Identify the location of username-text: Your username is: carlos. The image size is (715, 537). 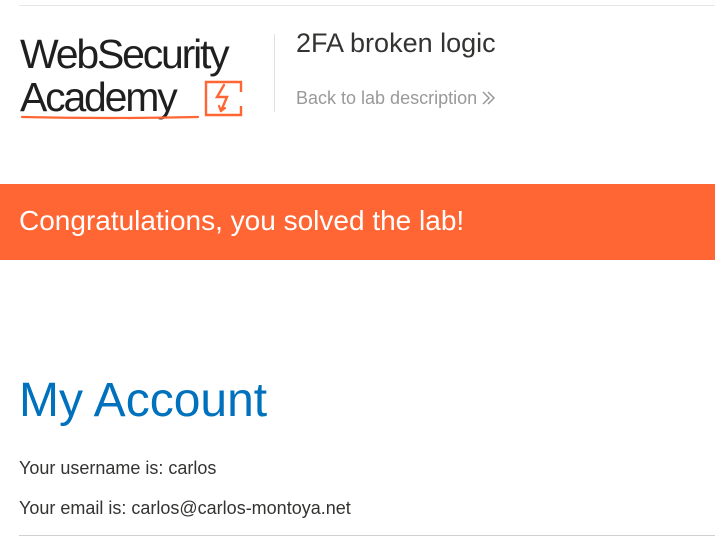
(118, 468).